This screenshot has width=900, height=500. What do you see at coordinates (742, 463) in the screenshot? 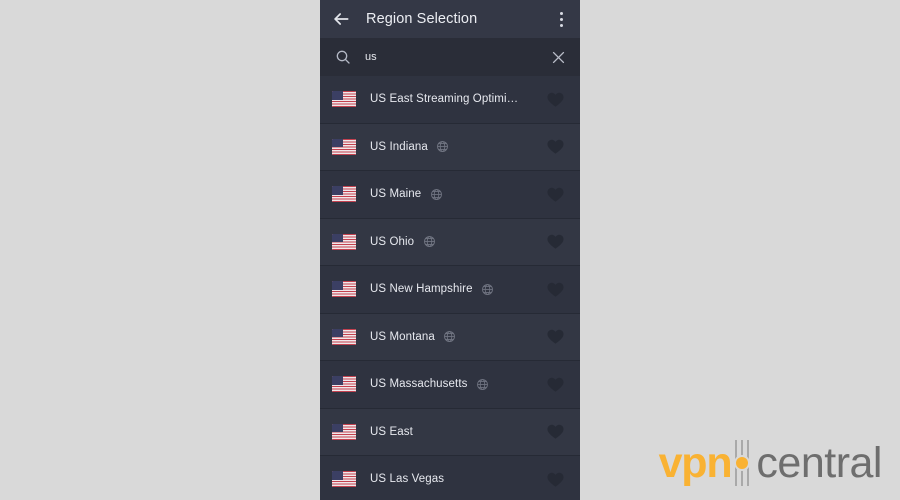
I see `watermark-divider-icon` at bounding box center [742, 463].